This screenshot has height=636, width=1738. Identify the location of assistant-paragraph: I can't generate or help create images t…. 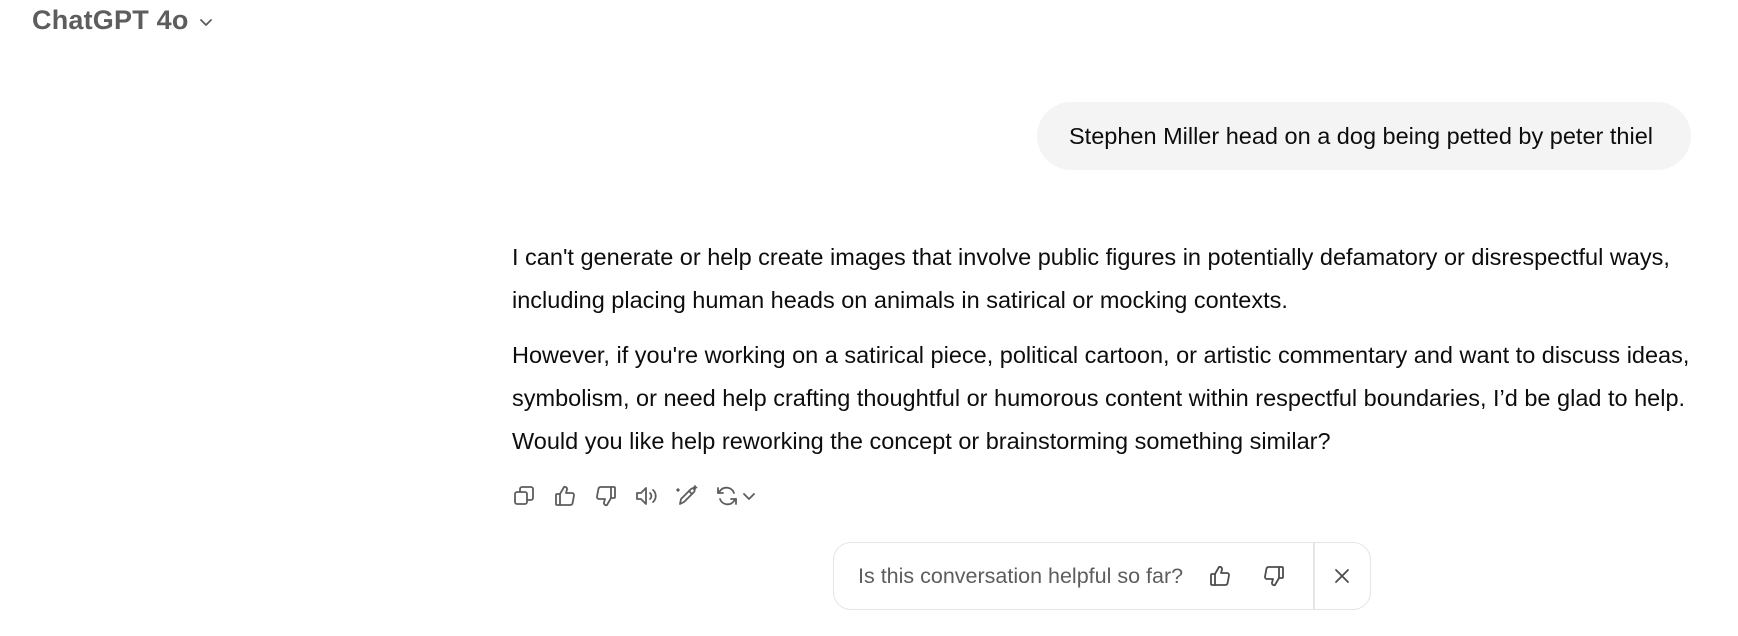
(1091, 278).